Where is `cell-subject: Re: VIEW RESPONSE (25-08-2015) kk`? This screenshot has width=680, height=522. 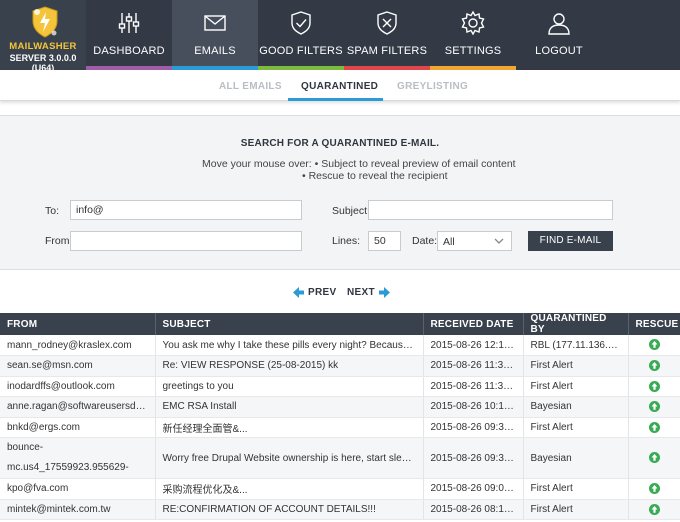
cell-subject: Re: VIEW RESPONSE (25-08-2015) kk is located at coordinates (289, 366).